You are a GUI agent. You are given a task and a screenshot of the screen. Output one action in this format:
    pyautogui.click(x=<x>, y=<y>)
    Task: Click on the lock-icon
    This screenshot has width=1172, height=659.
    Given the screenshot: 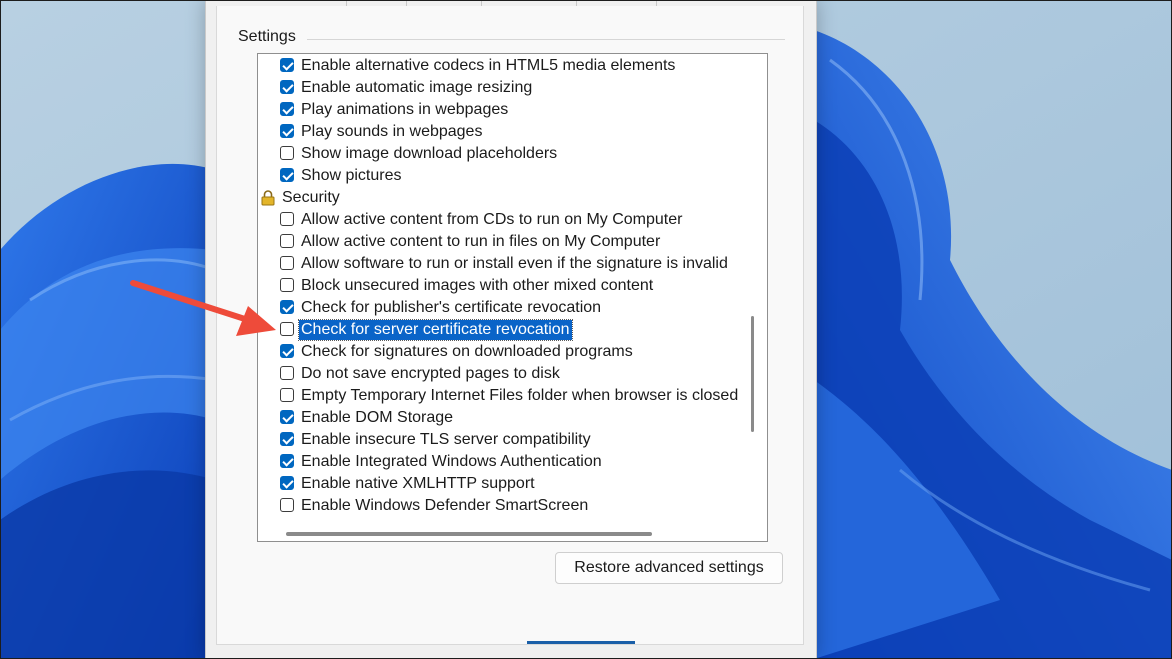 What is the action you would take?
    pyautogui.click(x=268, y=198)
    